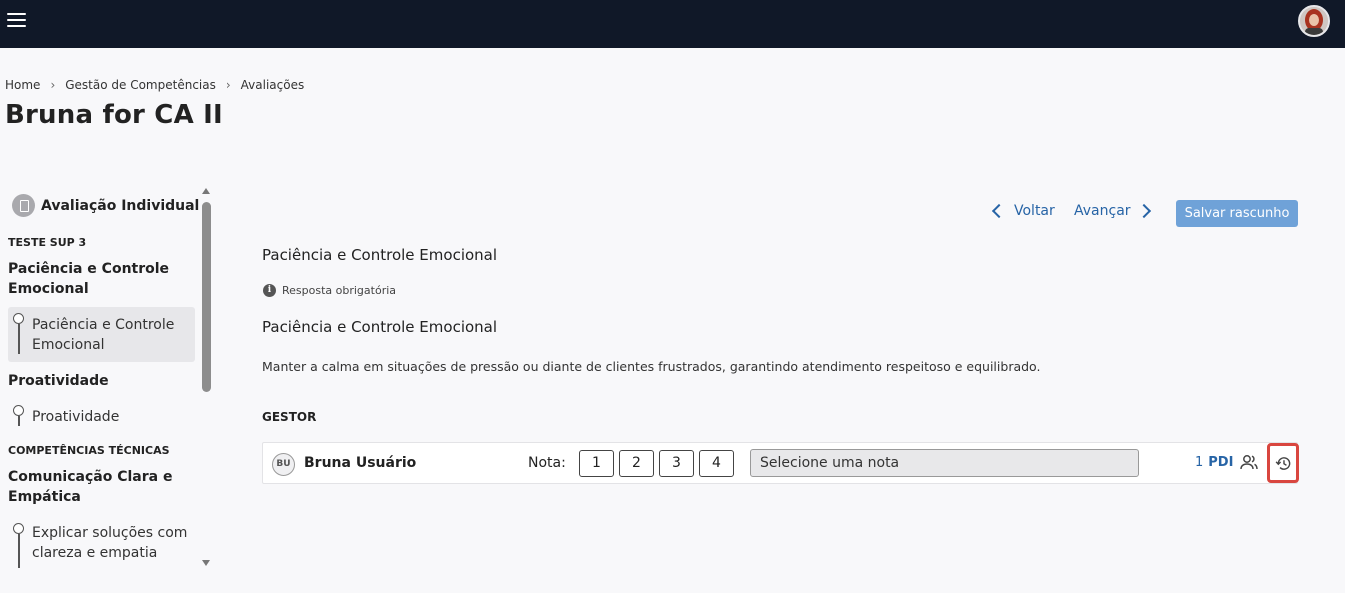 This screenshot has height=593, width=1345. What do you see at coordinates (120, 205) in the screenshot?
I see `sidebar-header-label: Avaliação Individual` at bounding box center [120, 205].